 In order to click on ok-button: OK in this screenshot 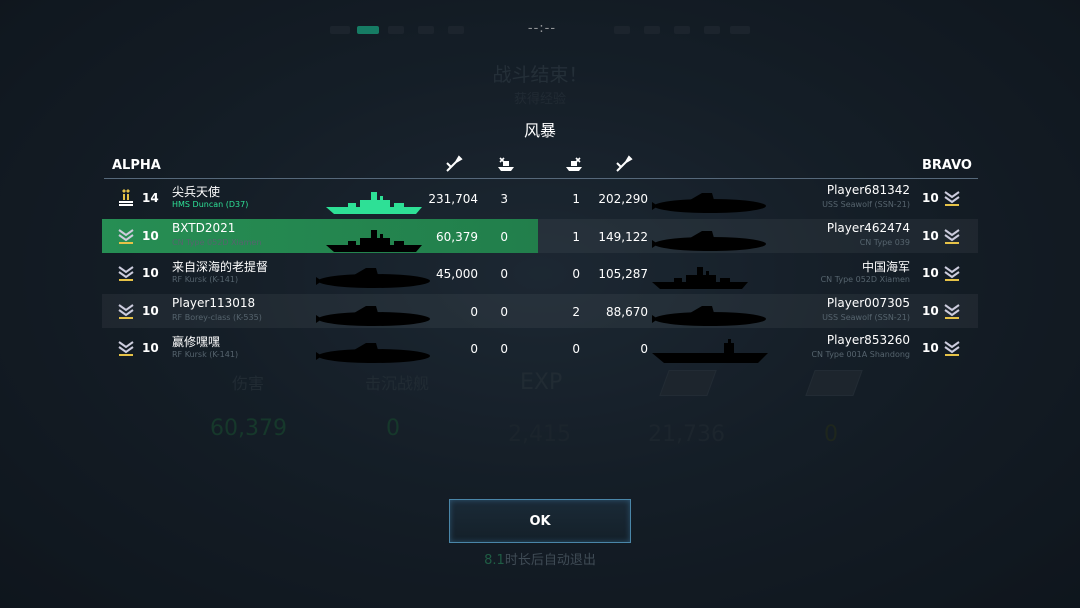, I will do `click(540, 521)`.